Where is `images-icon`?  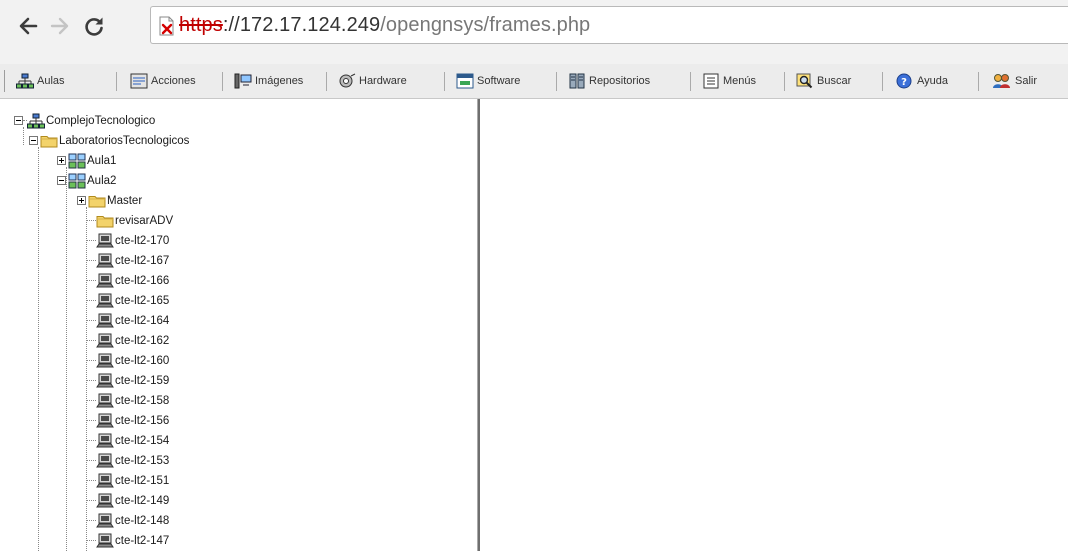 images-icon is located at coordinates (243, 81).